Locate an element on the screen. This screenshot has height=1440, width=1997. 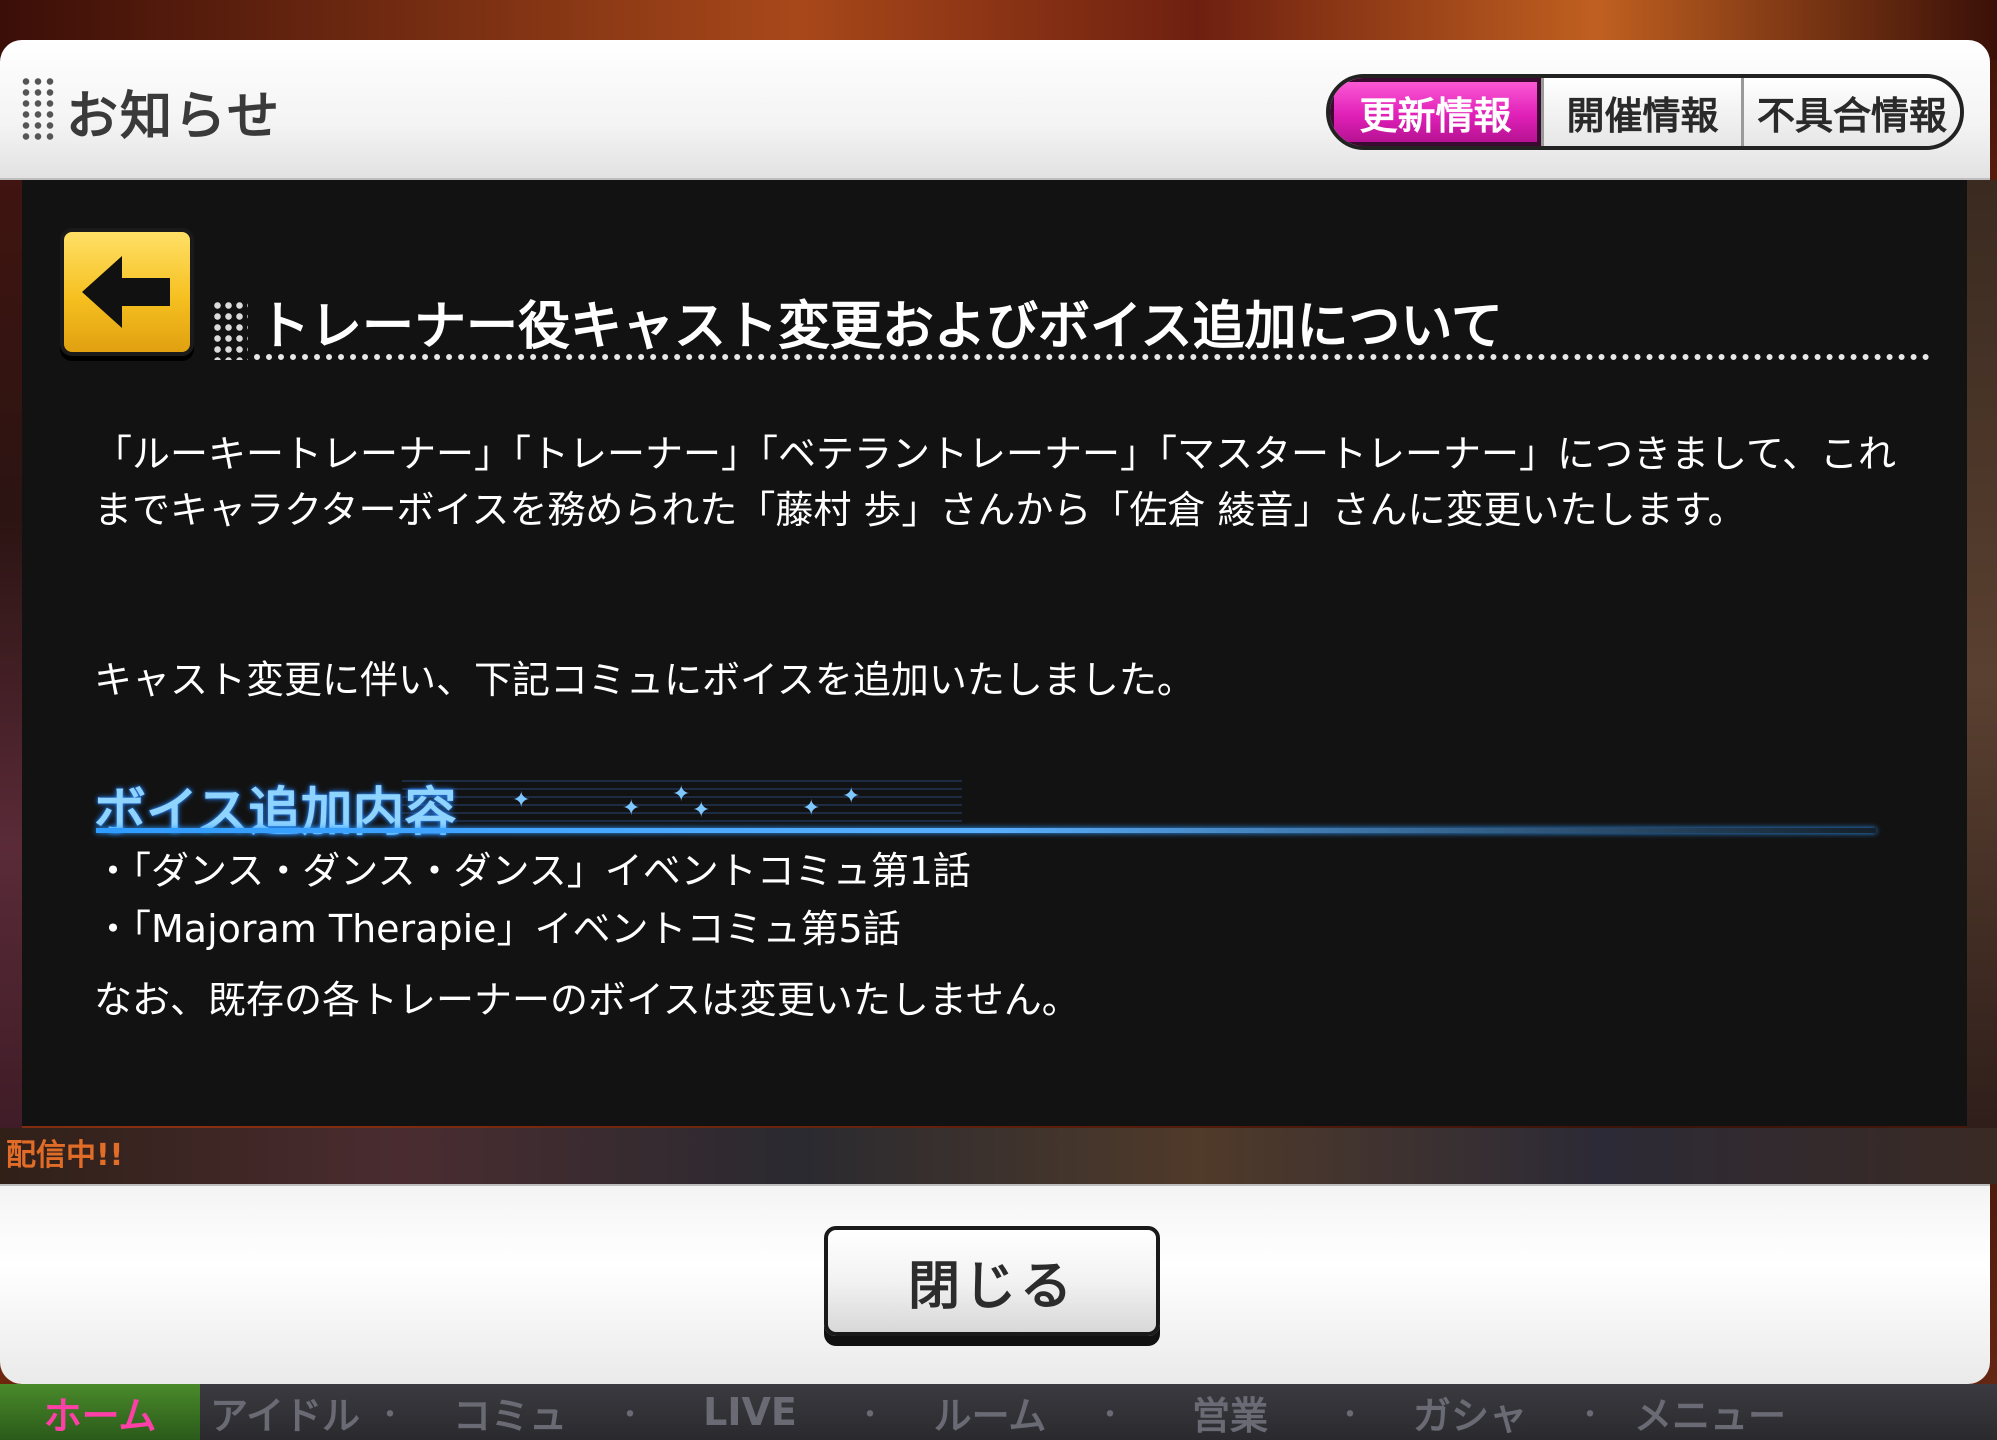
arrow-left-icon is located at coordinates (126, 292).